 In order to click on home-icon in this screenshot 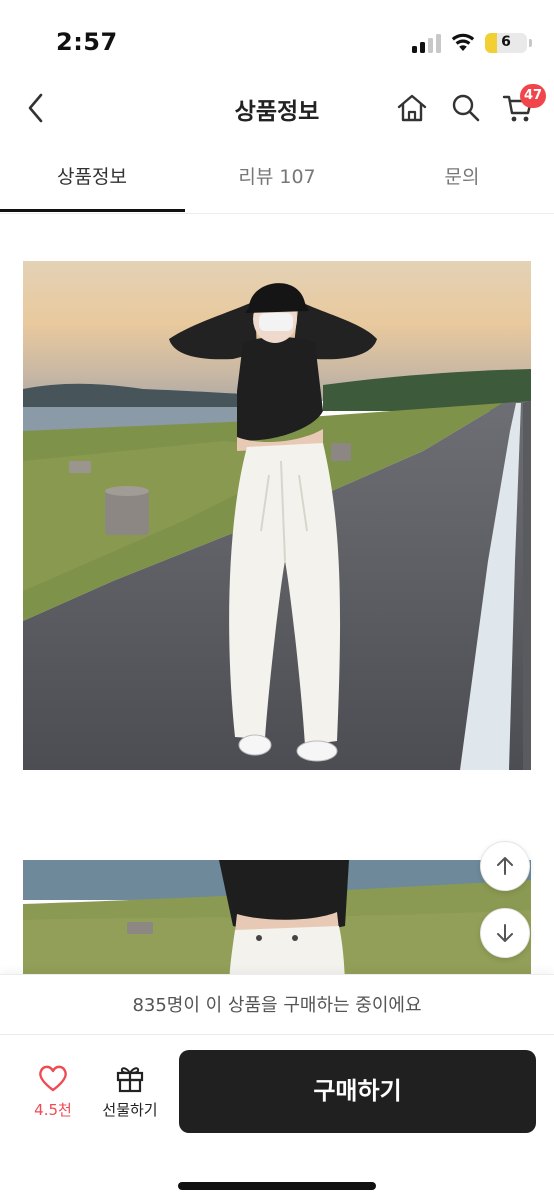, I will do `click(412, 108)`.